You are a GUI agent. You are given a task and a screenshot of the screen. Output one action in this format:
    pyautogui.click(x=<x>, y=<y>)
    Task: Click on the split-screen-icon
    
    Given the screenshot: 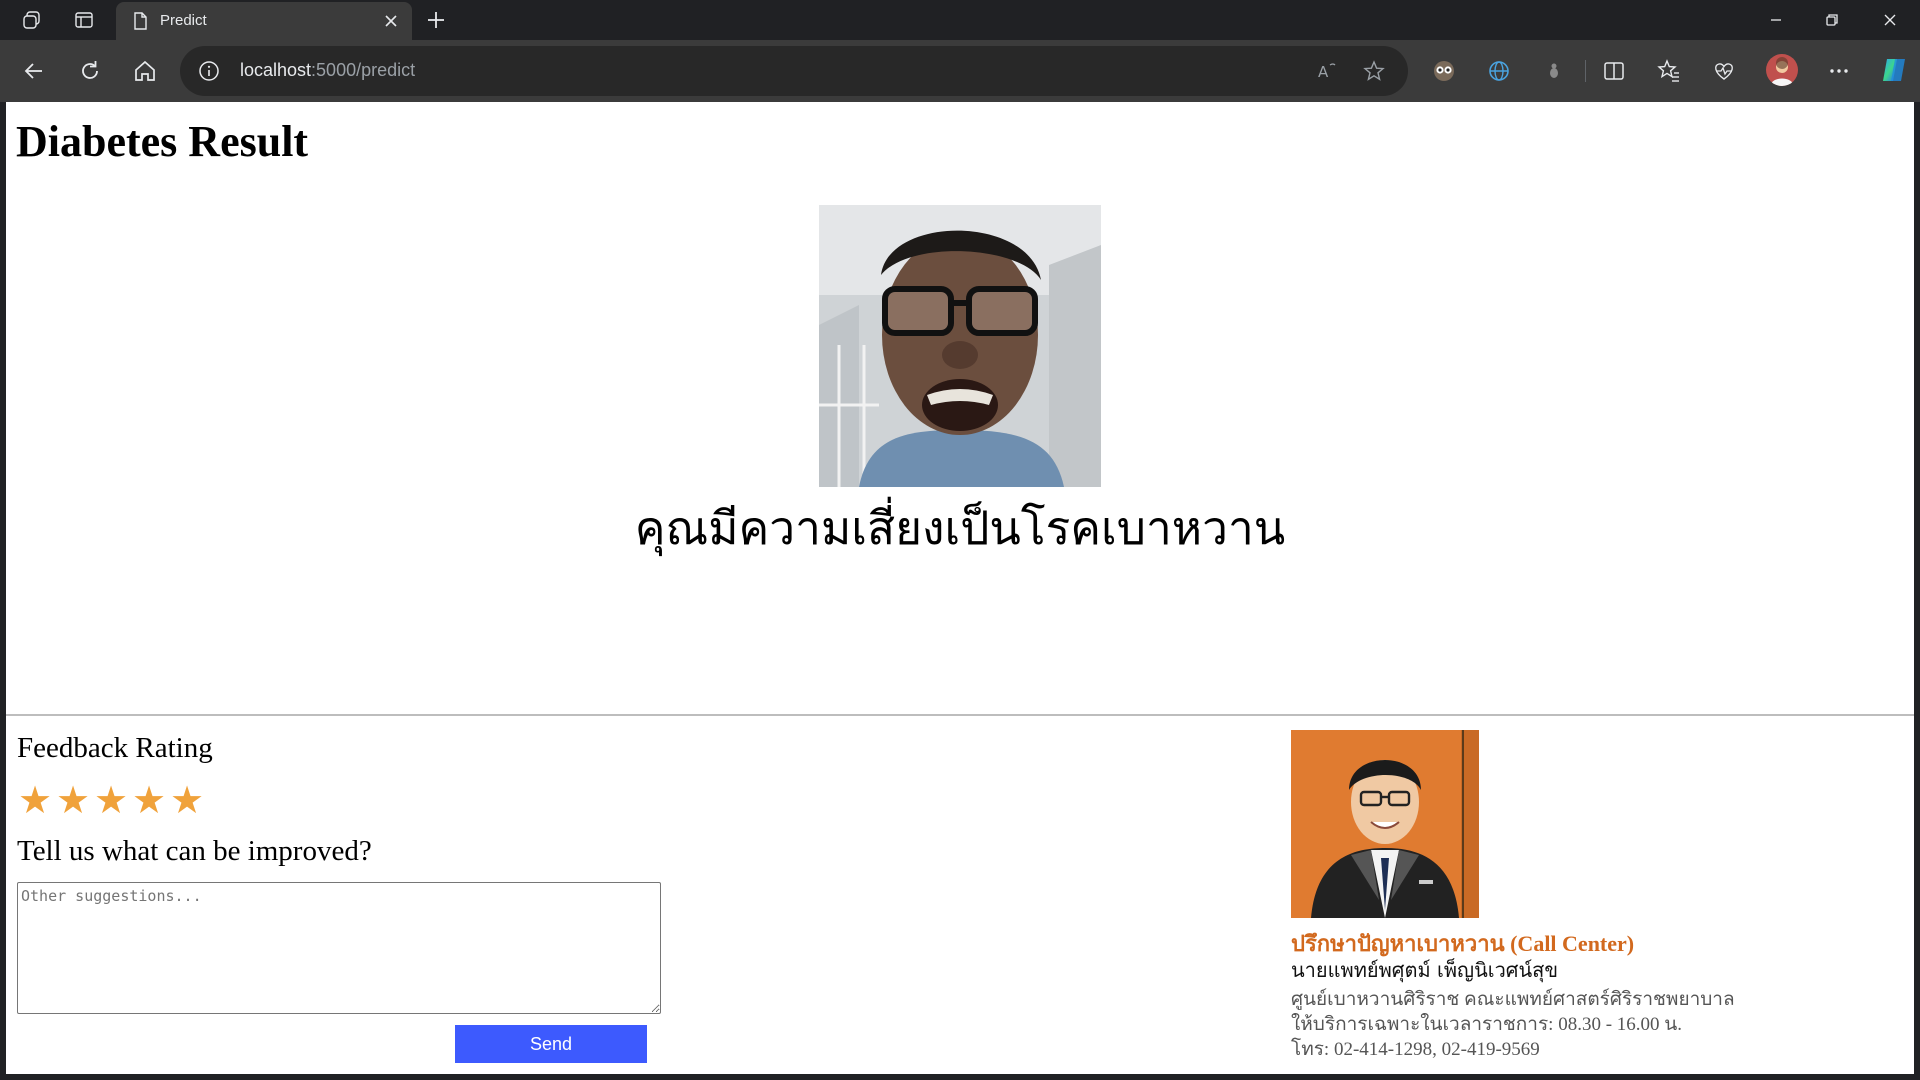 What is the action you would take?
    pyautogui.click(x=1614, y=71)
    